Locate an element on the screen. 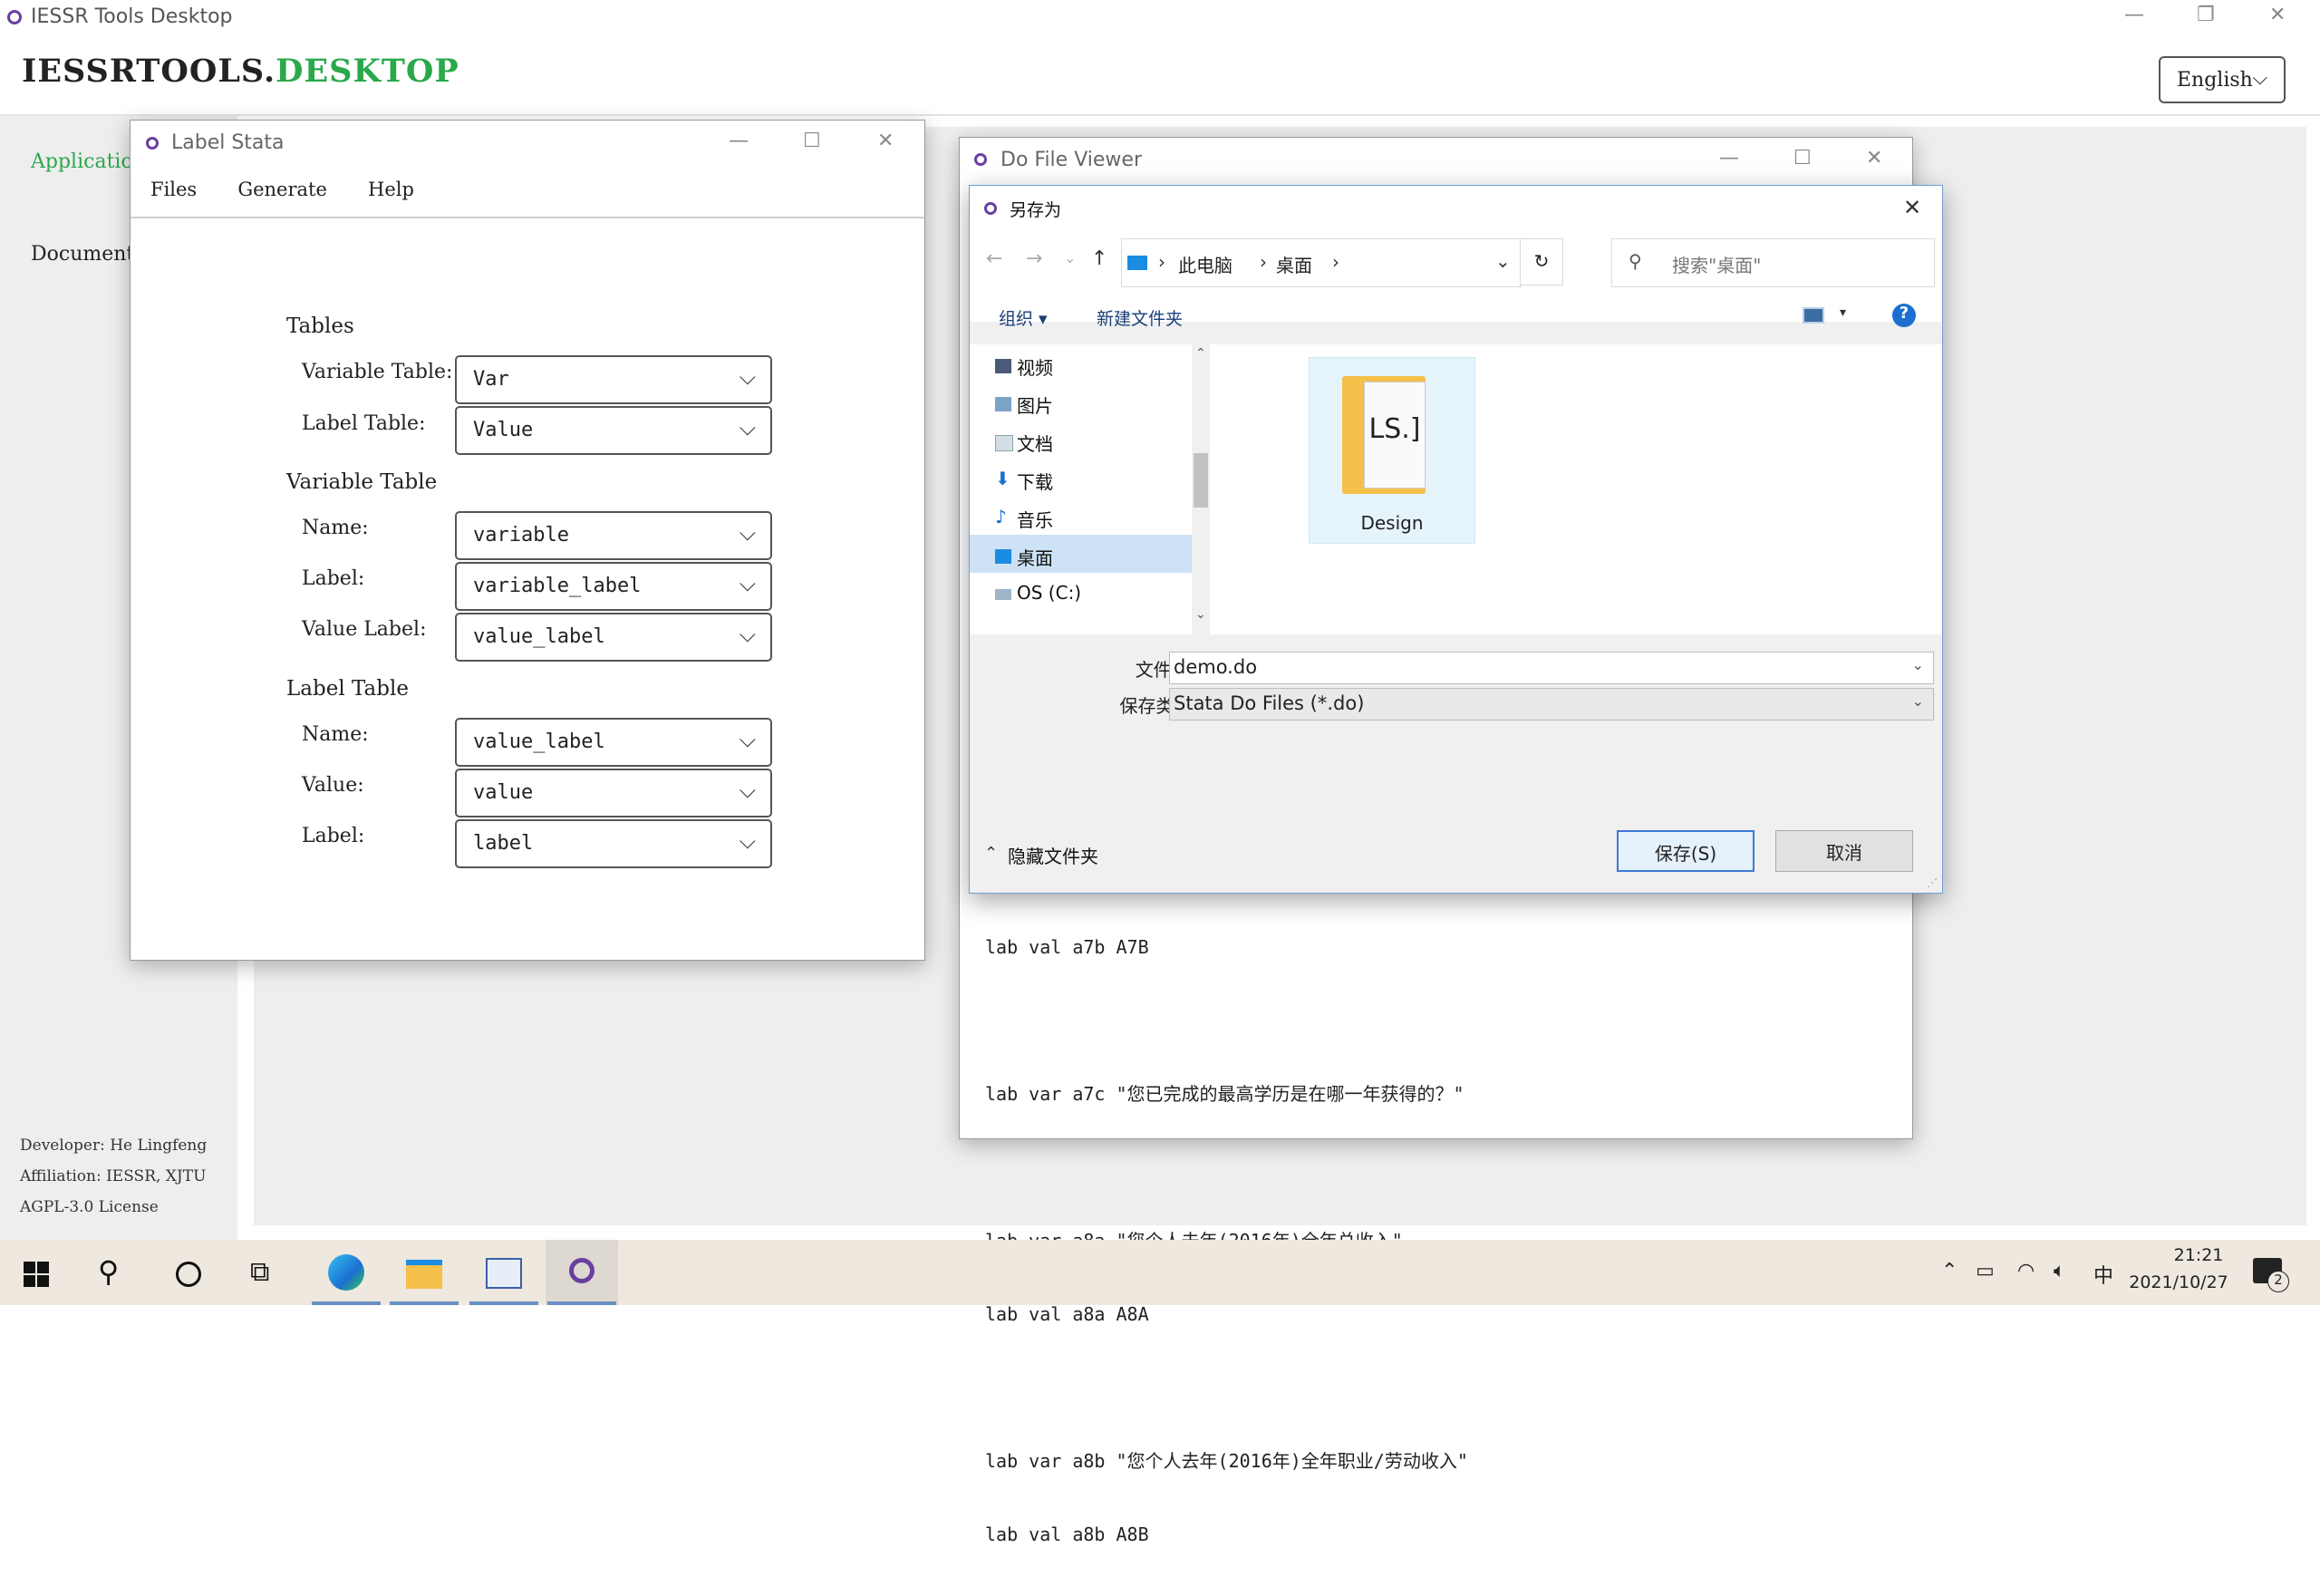 This screenshot has width=2320, height=1596. tree-item-pictures: 图片 is located at coordinates (1096, 409).